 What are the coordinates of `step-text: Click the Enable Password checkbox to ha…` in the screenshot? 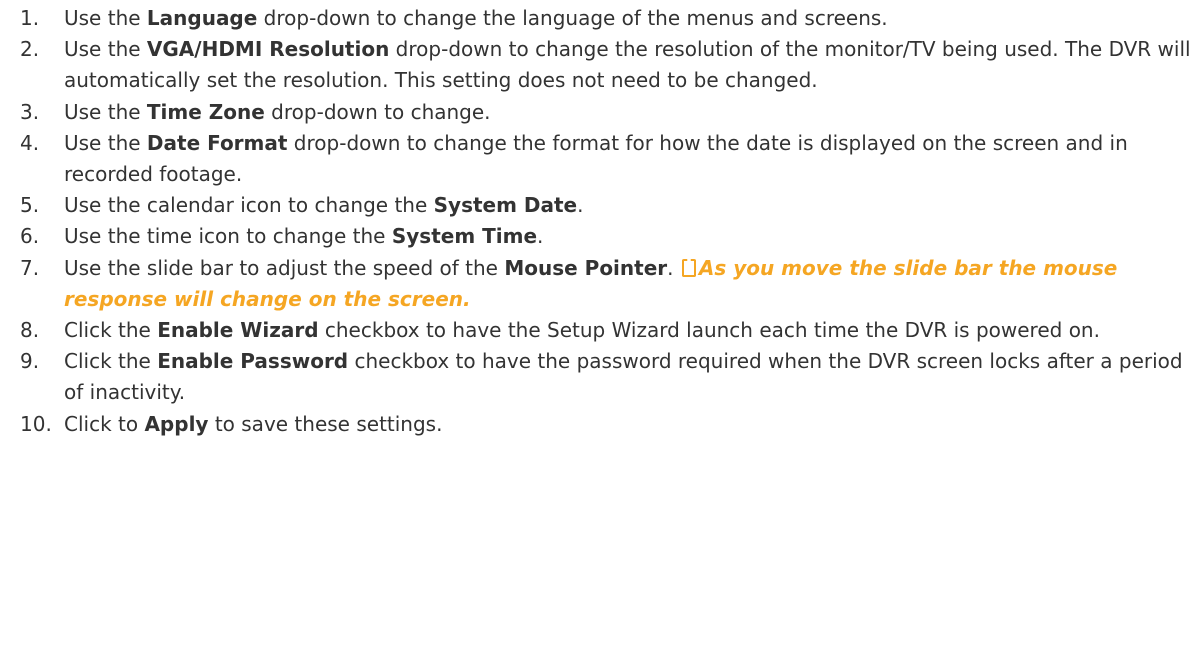 It's located at (623, 377).